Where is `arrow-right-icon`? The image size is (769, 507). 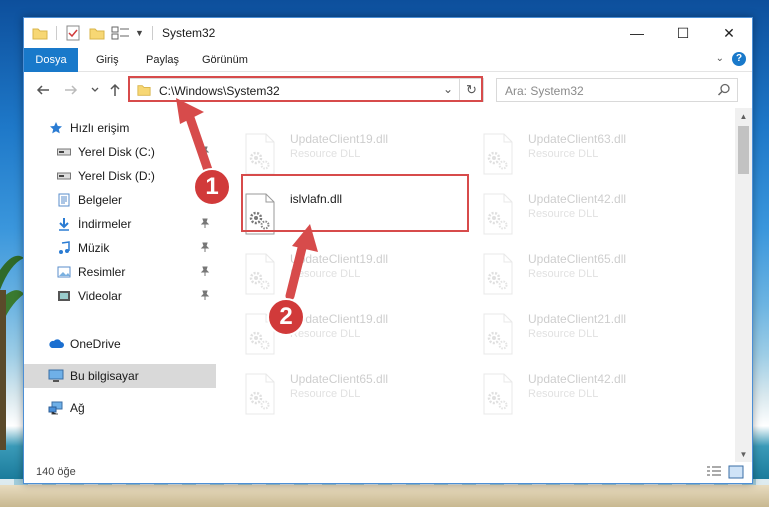 arrow-right-icon is located at coordinates (71, 90).